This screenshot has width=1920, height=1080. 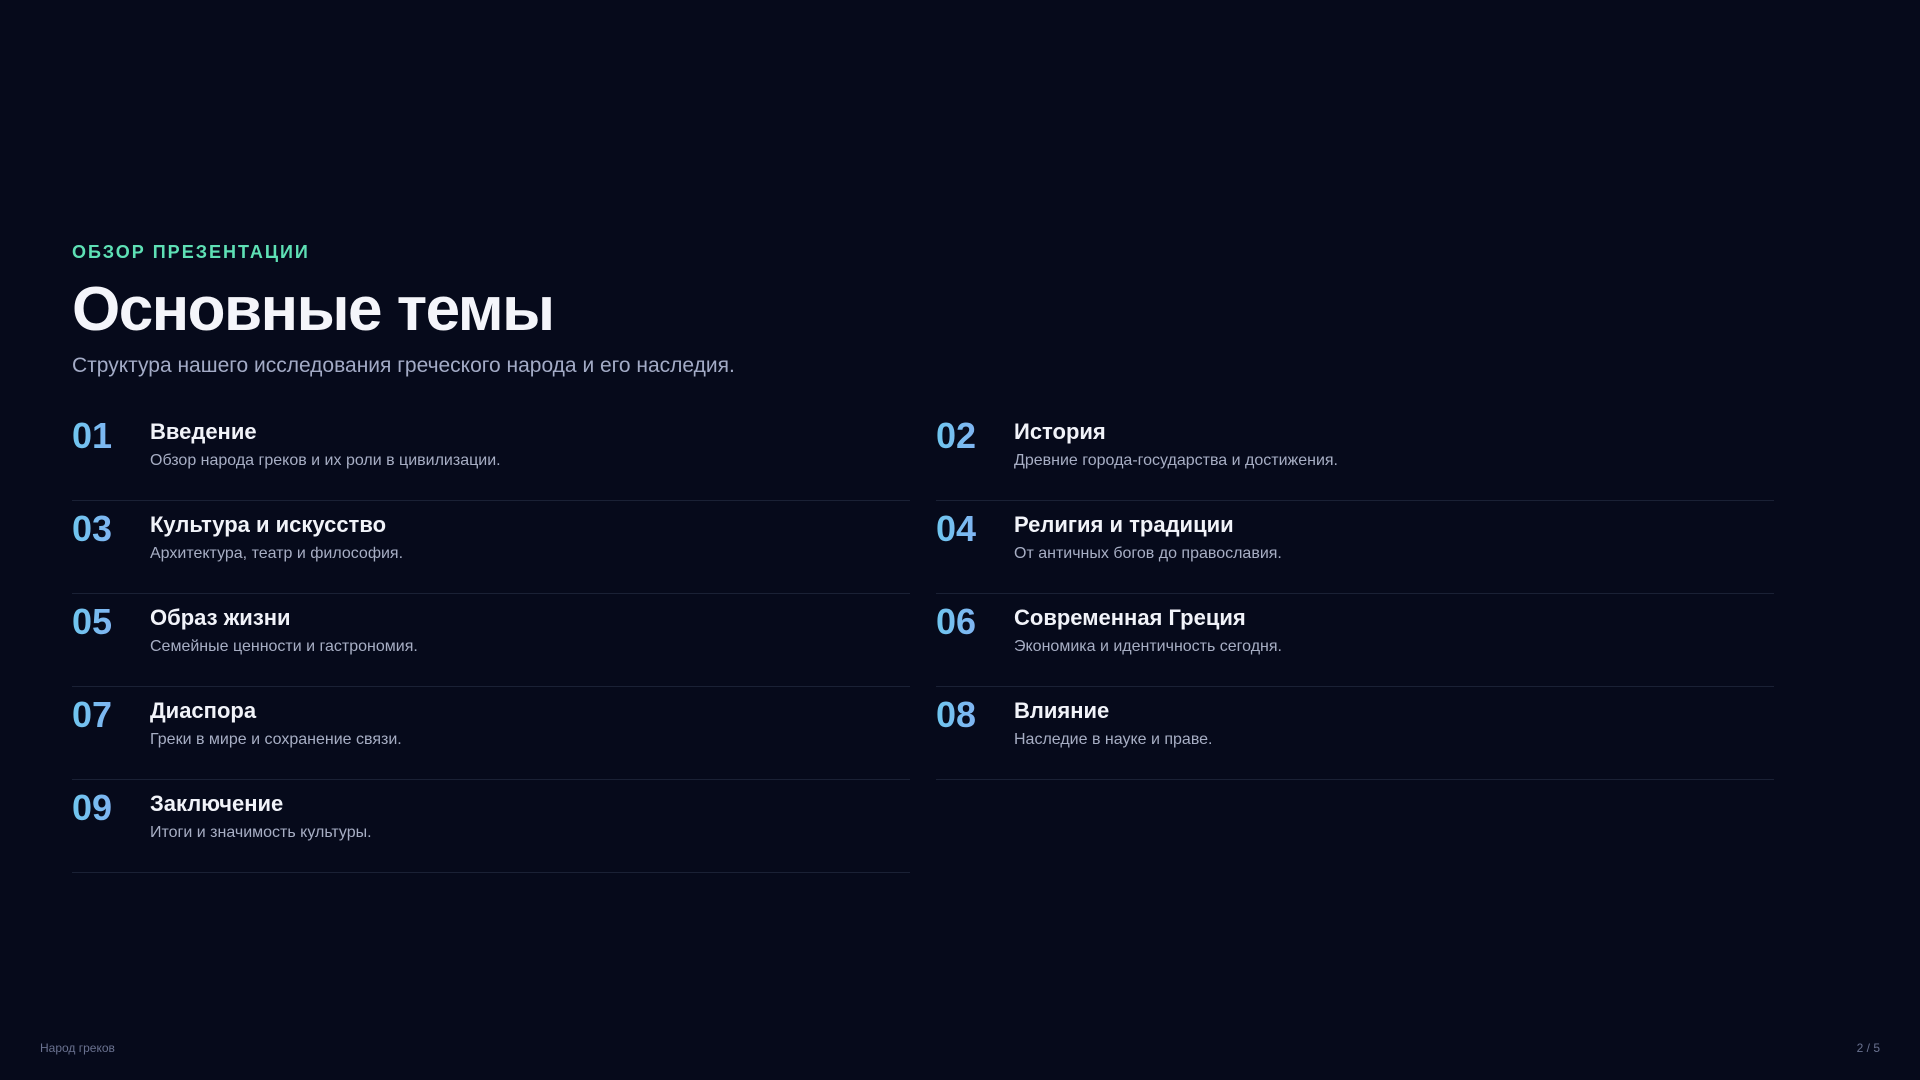 What do you see at coordinates (1148, 646) in the screenshot?
I see `topic-description: Экономика и идентичность сегодня.` at bounding box center [1148, 646].